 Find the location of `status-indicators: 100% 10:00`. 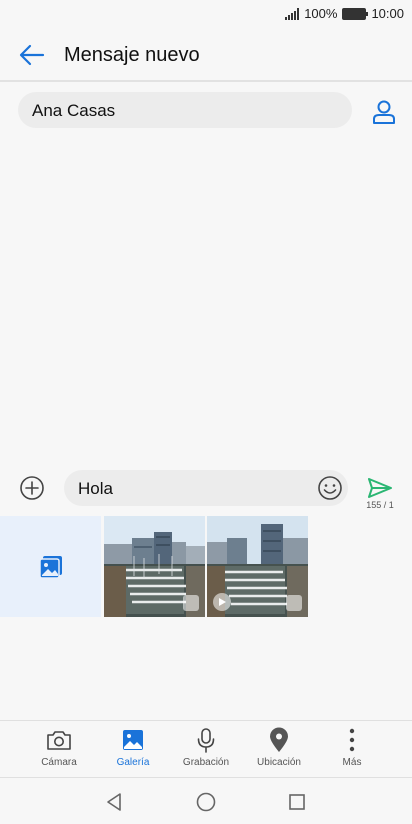

status-indicators: 100% 10:00 is located at coordinates (344, 13).